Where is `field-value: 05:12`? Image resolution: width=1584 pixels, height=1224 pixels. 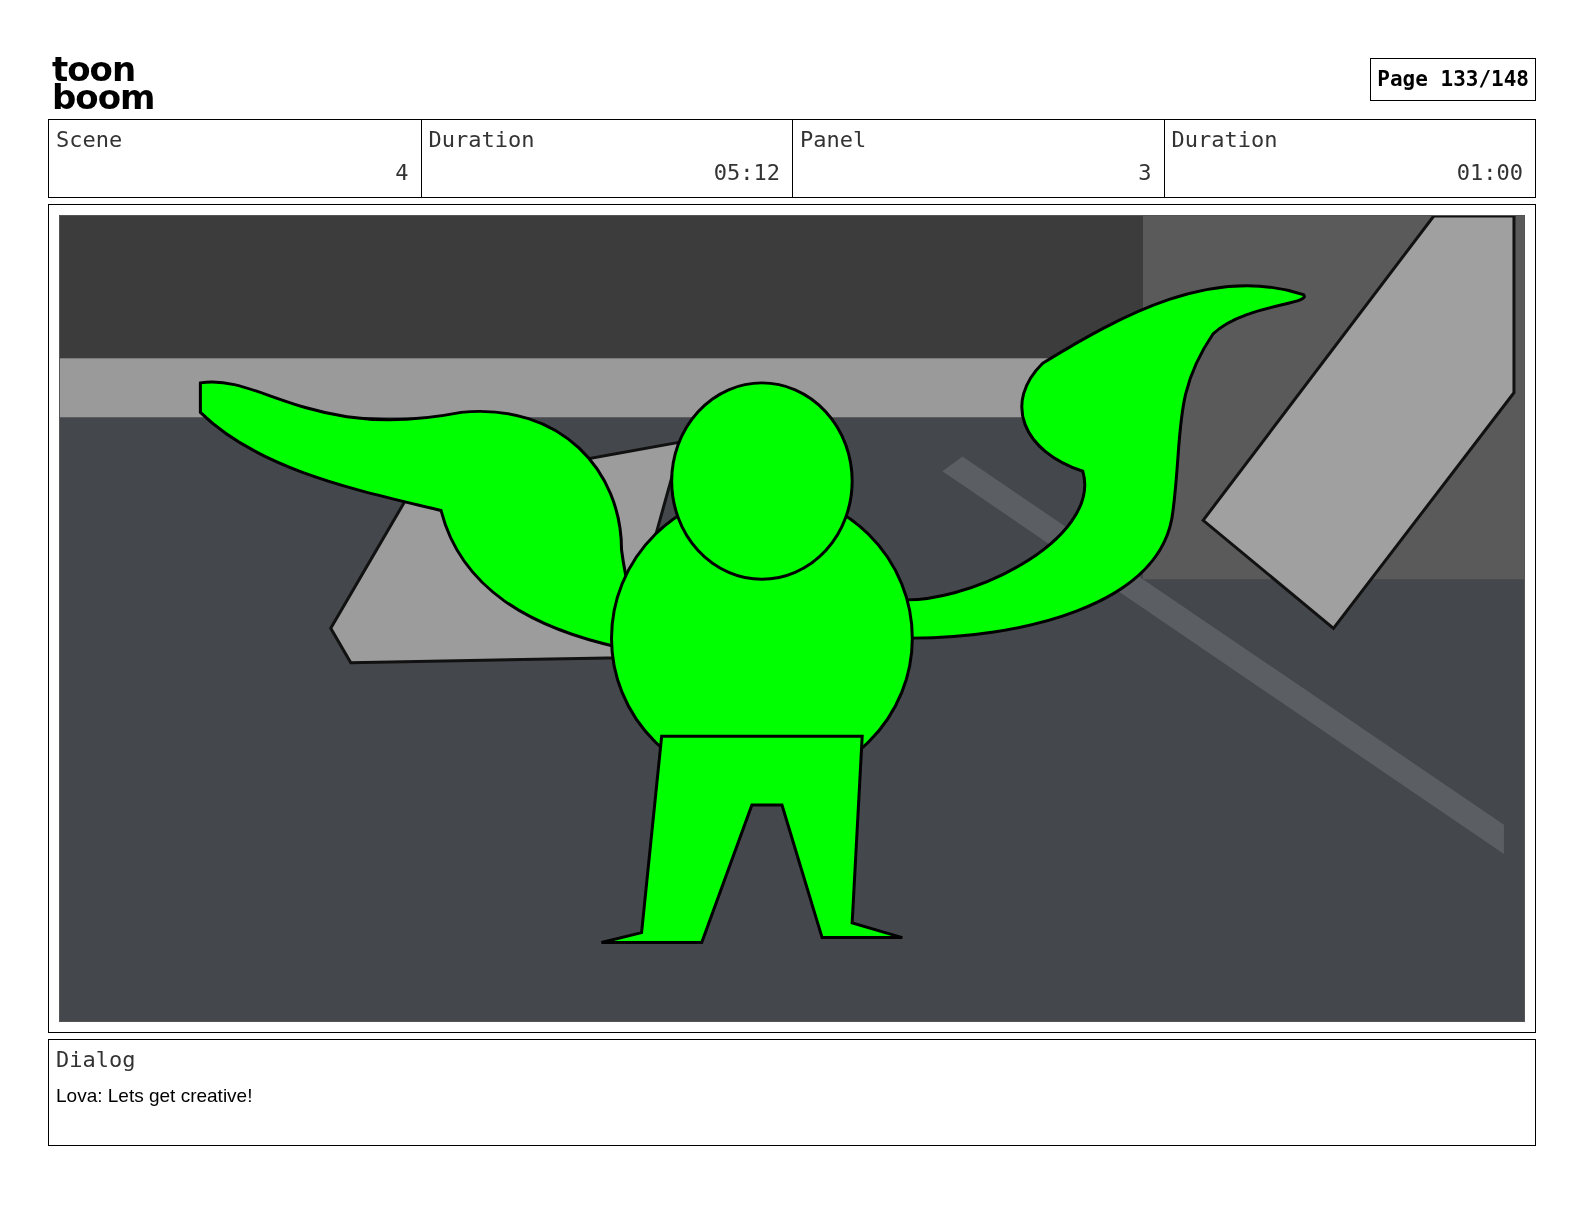
field-value: 05:12 is located at coordinates (746, 173).